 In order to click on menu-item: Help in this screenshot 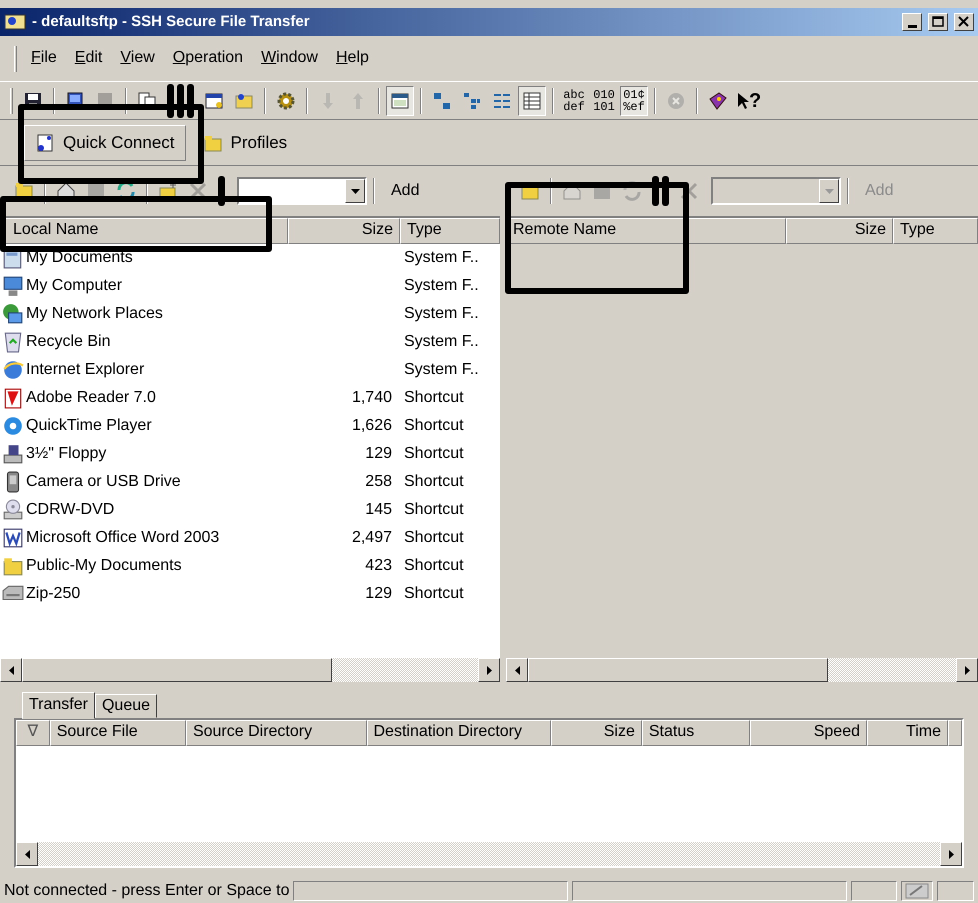, I will do `click(352, 58)`.